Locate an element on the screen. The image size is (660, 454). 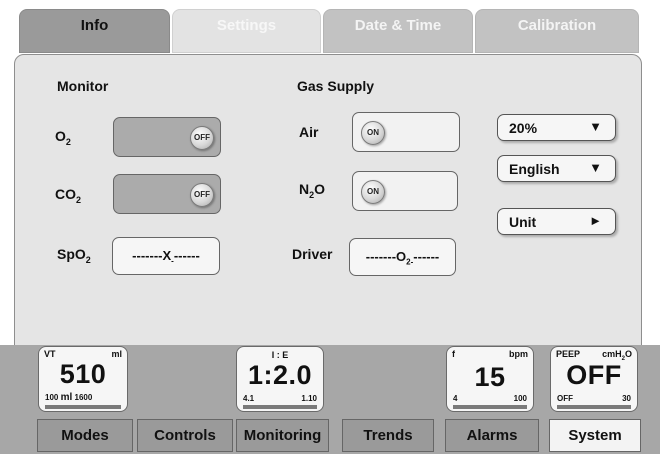
n2o-label: N2O is located at coordinates (312, 190).